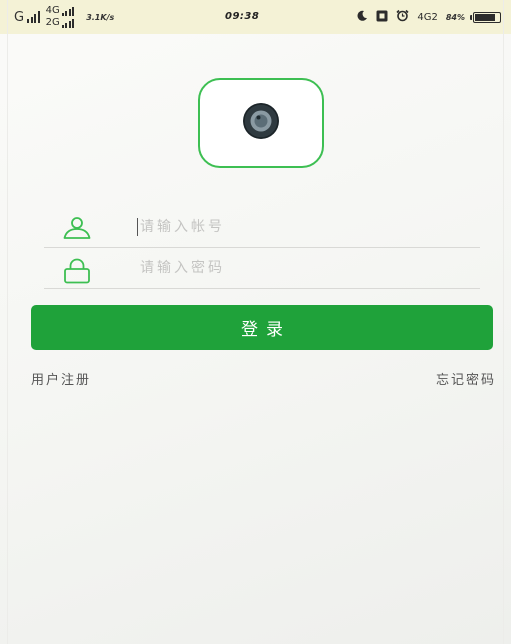 This screenshot has width=511, height=644. What do you see at coordinates (300, 227) in the screenshot?
I see `account-input` at bounding box center [300, 227].